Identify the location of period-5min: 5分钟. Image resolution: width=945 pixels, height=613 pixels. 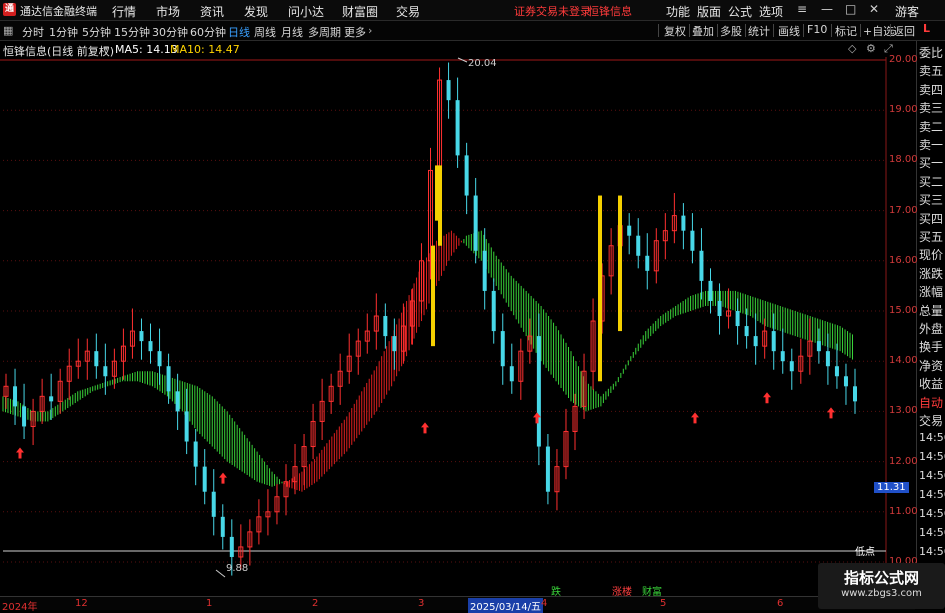
(96, 32).